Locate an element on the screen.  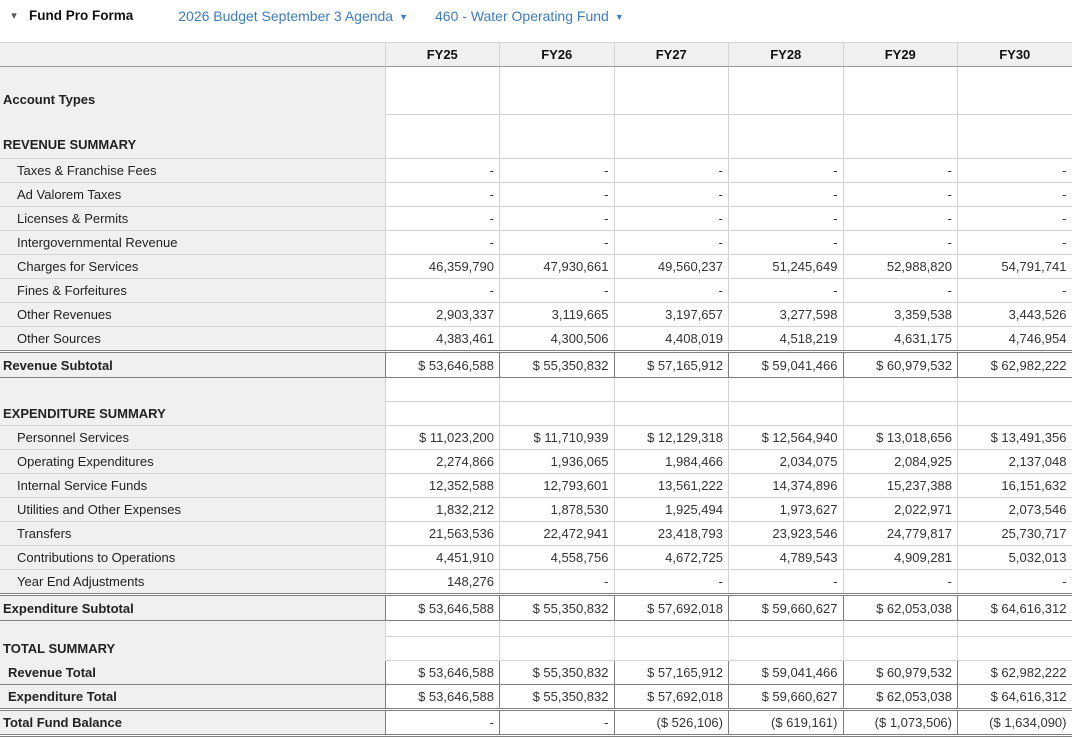
row-label is located at coordinates (192, 390).